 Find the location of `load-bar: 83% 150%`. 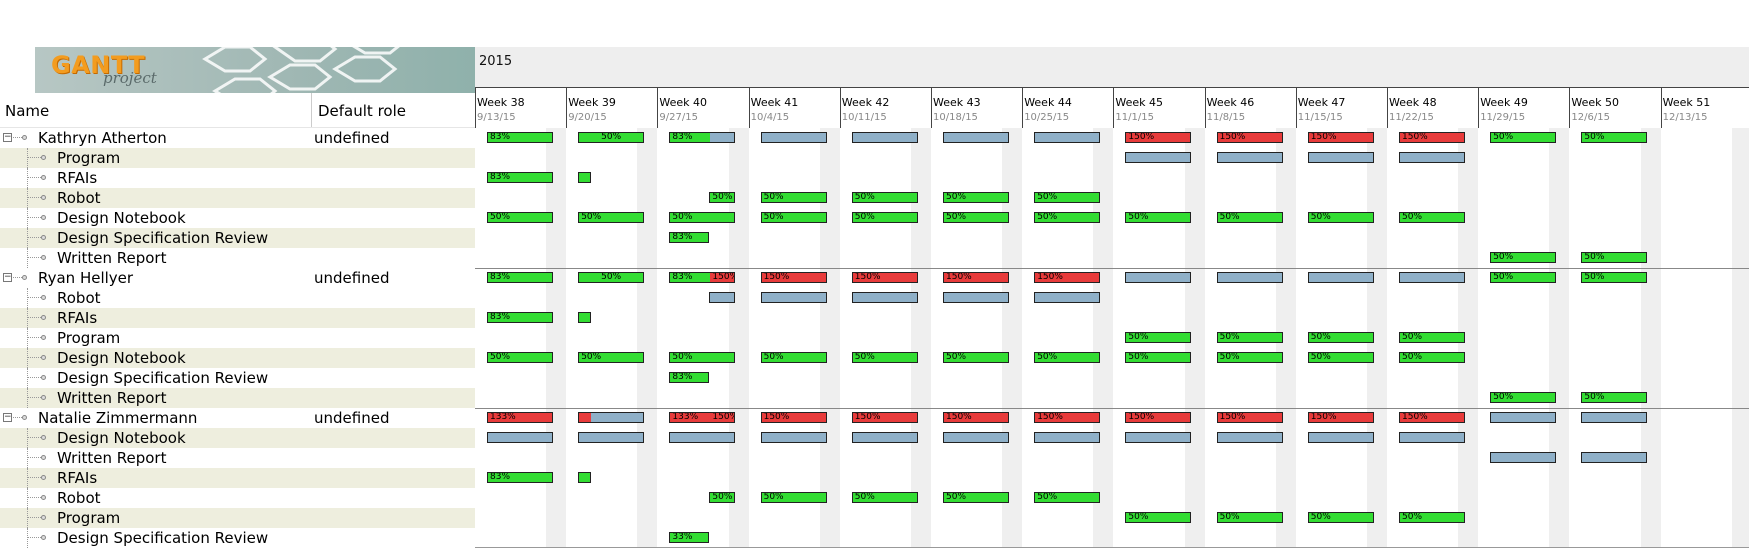

load-bar: 83% 150% is located at coordinates (702, 277).